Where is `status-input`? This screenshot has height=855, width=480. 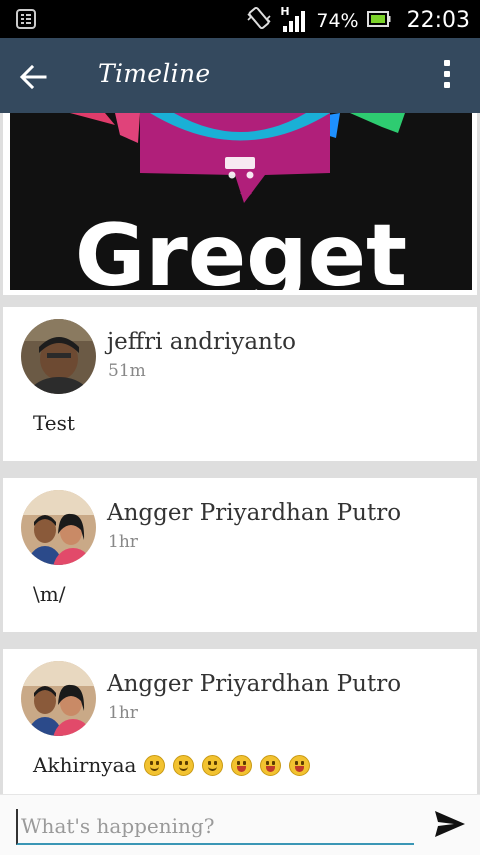
status-input is located at coordinates (215, 827).